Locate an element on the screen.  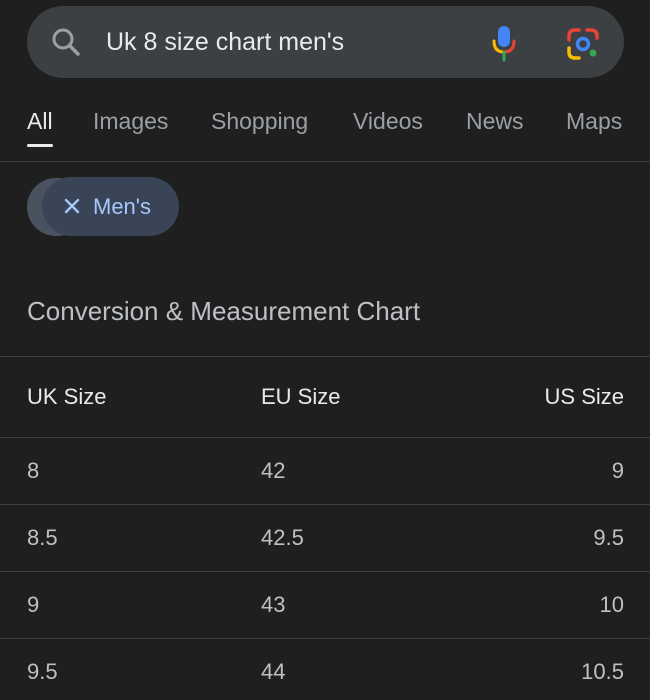
header-uk-size: UK Size is located at coordinates (67, 396).